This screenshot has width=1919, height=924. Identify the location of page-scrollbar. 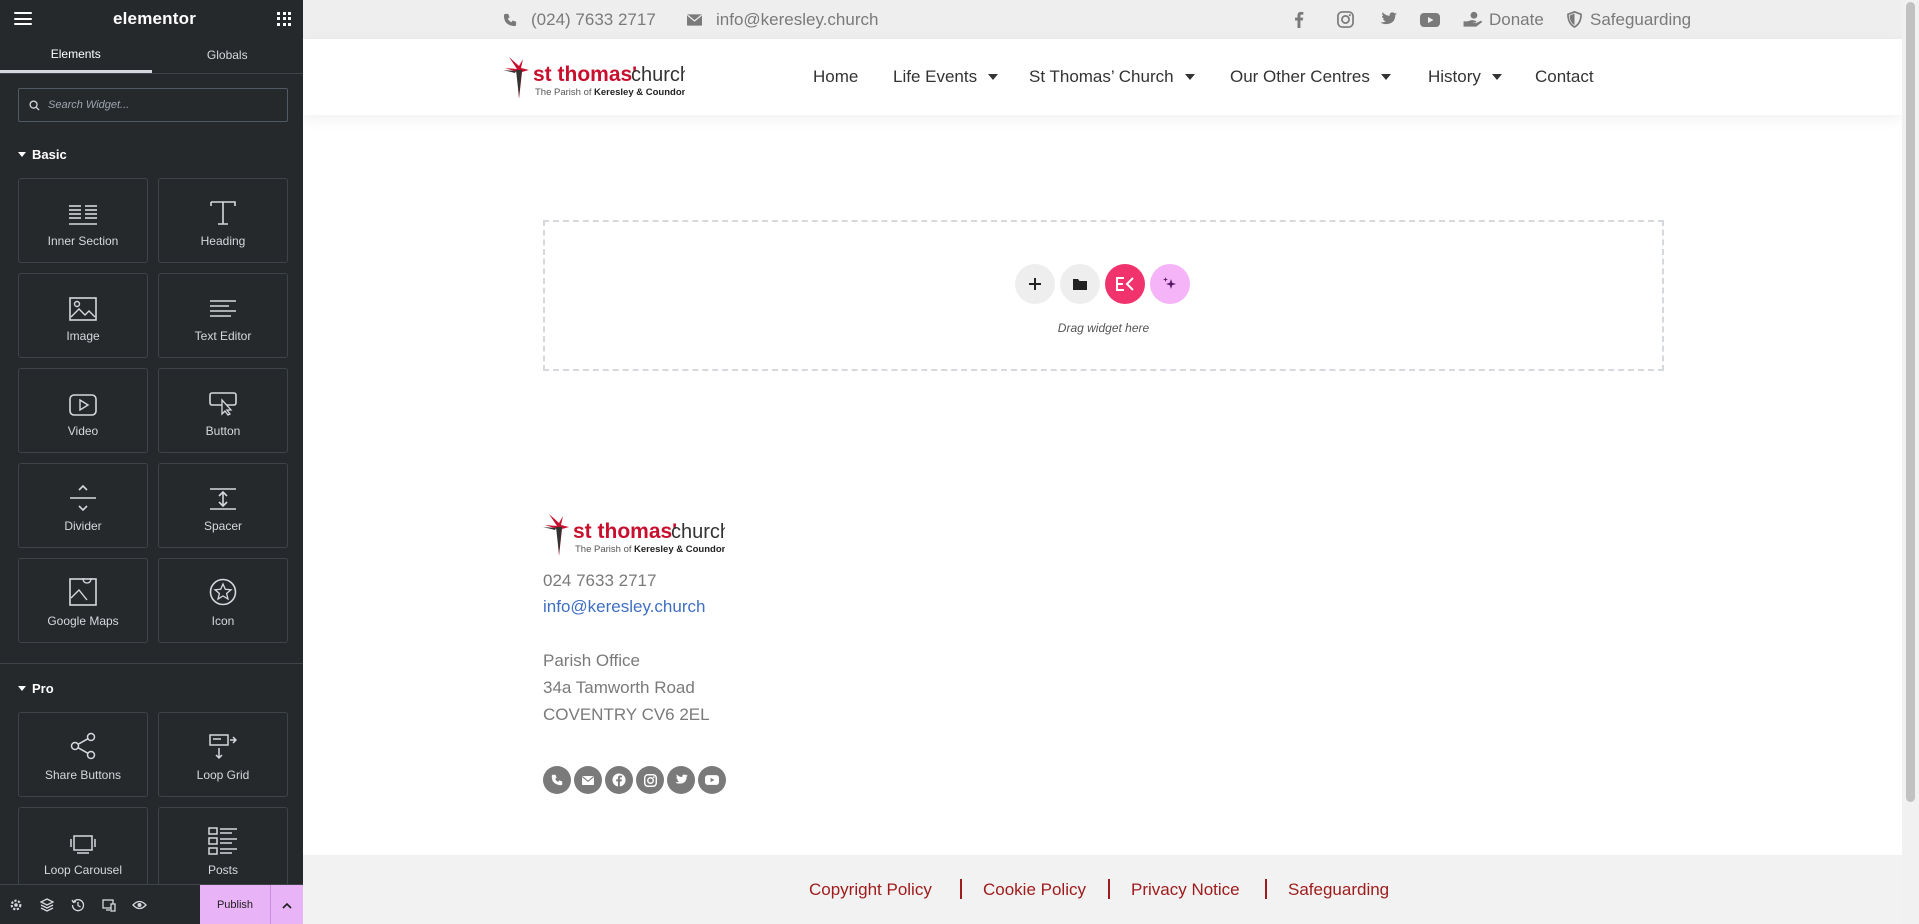
(1910, 462).